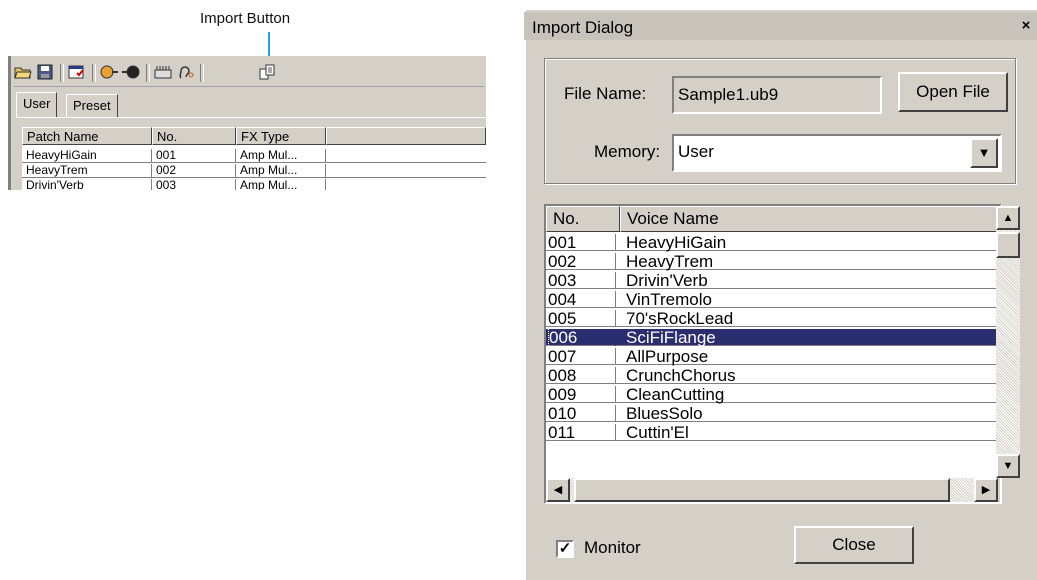  I want to click on tab-user: User, so click(37, 104).